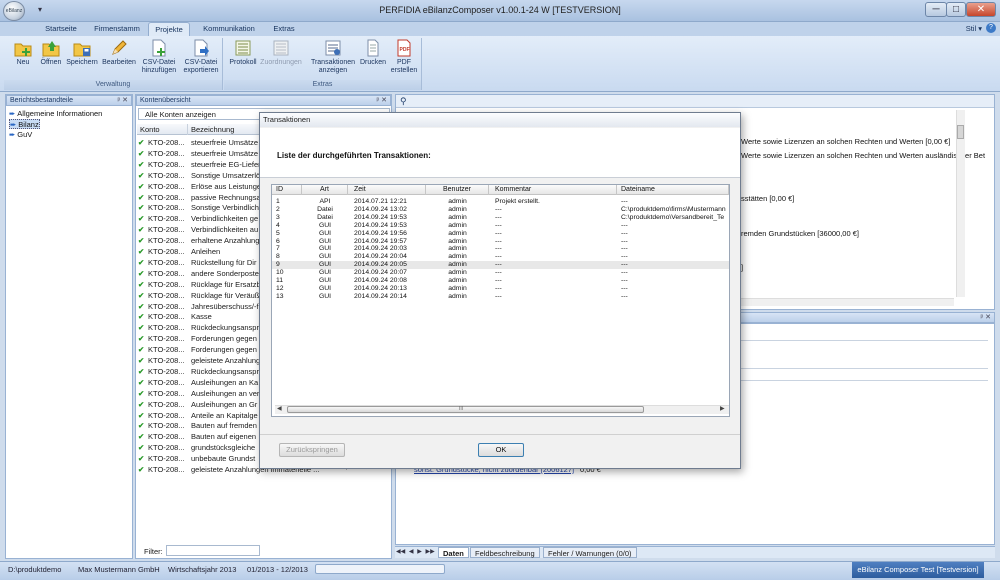 The width and height of the screenshot is (1000, 580). I want to click on transaction-row: 10 GUI 2014.09.24 20:07 admin --- ---, so click(500, 273).